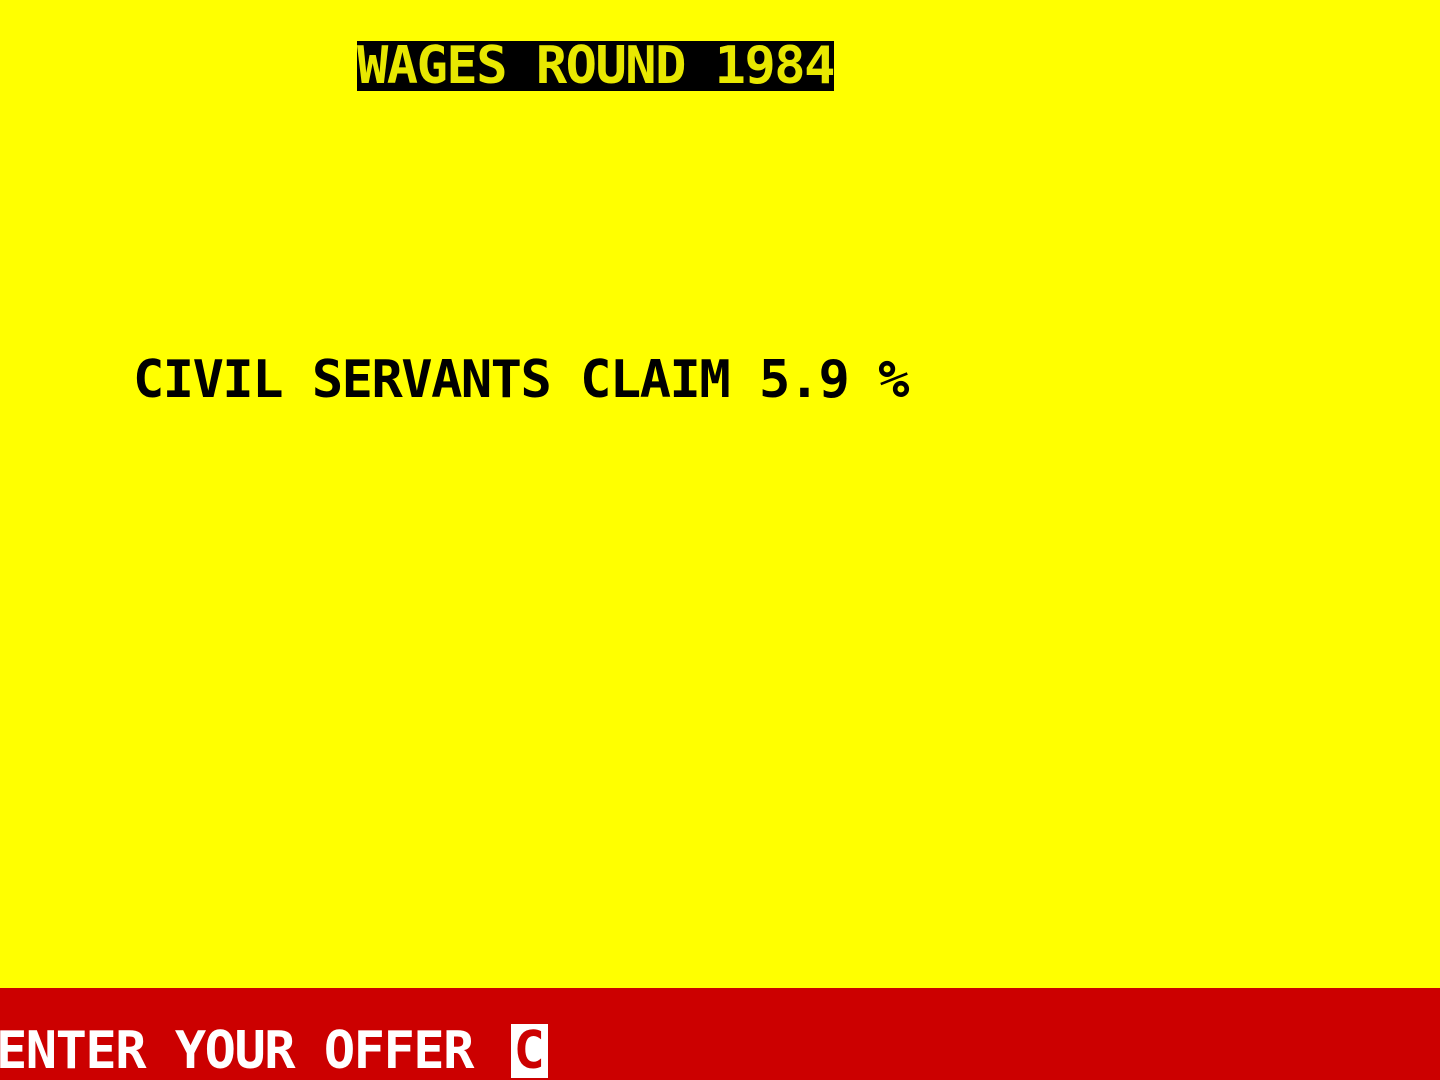  What do you see at coordinates (720, 1034) in the screenshot?
I see `input-prompt-bar: ENTER YOUR OFFER C` at bounding box center [720, 1034].